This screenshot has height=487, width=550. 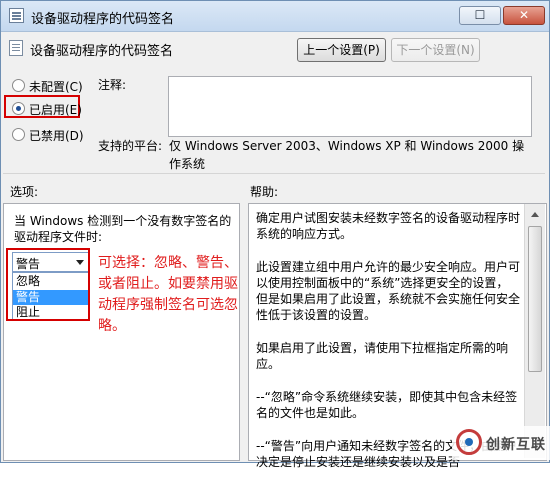 I want to click on scroll-up-icon, so click(x=535, y=214).